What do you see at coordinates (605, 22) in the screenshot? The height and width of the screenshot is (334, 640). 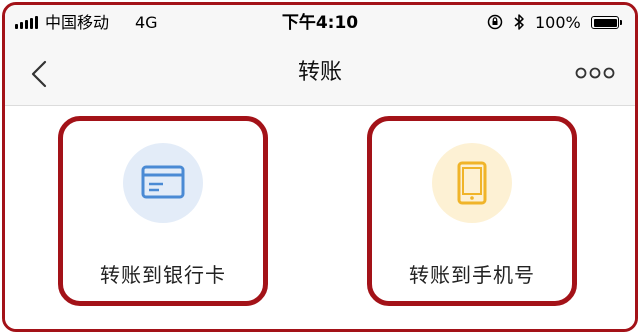 I see `battery-icon` at bounding box center [605, 22].